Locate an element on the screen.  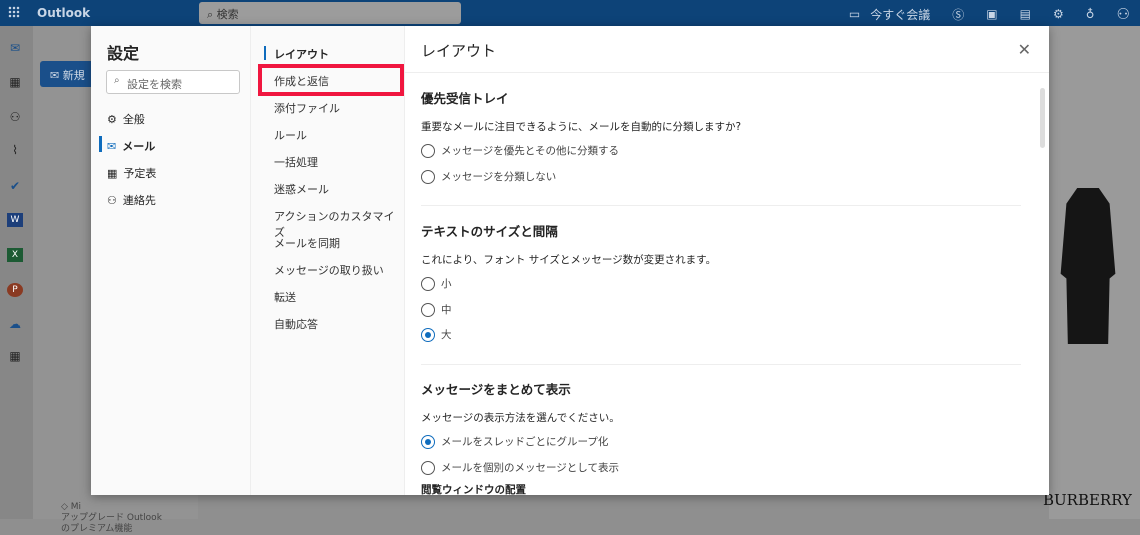
section-description: これにより、フォント サイズとメッセージ数が変更されます。 is located at coordinates (569, 260).